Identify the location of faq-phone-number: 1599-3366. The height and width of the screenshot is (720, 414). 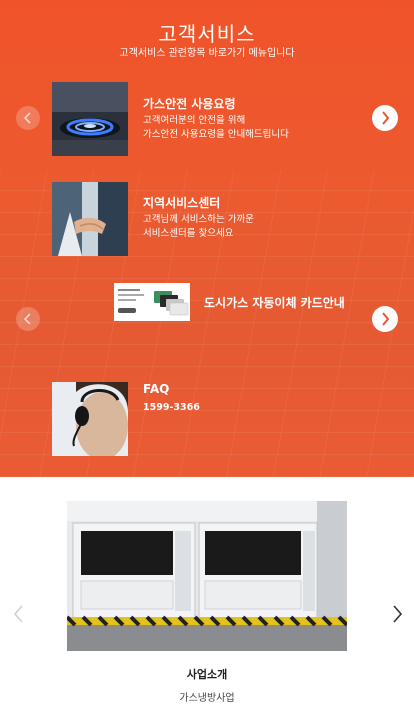
(171, 407).